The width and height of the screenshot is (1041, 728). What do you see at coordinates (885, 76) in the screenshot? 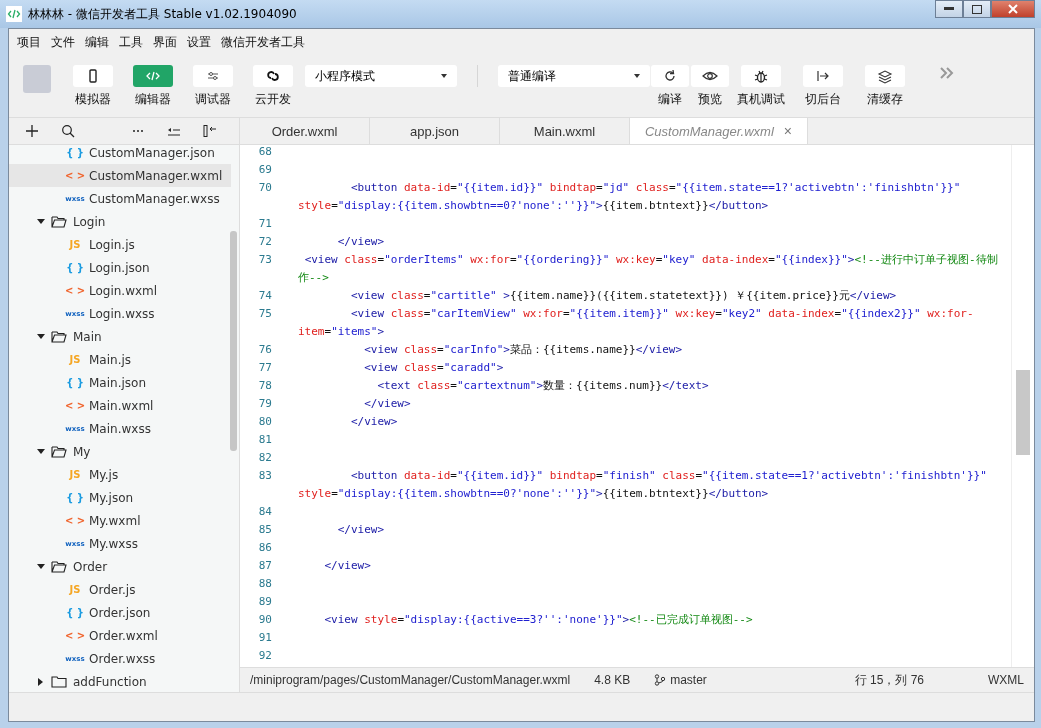
I see `cache-button` at bounding box center [885, 76].